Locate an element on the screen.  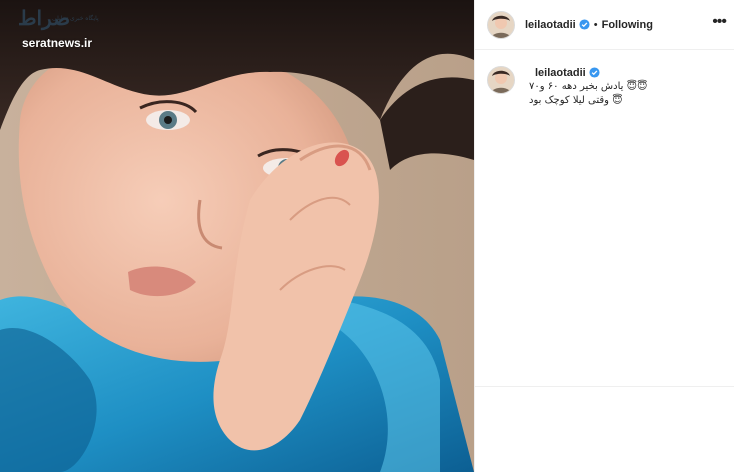
following-button: Following is located at coordinates (627, 25).